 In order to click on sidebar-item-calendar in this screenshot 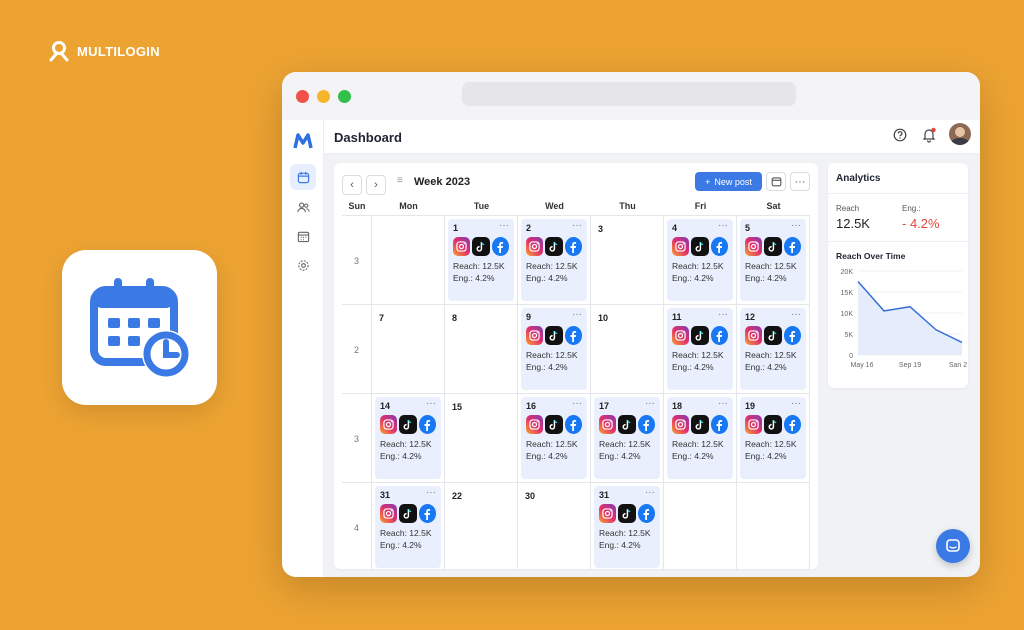, I will do `click(303, 177)`.